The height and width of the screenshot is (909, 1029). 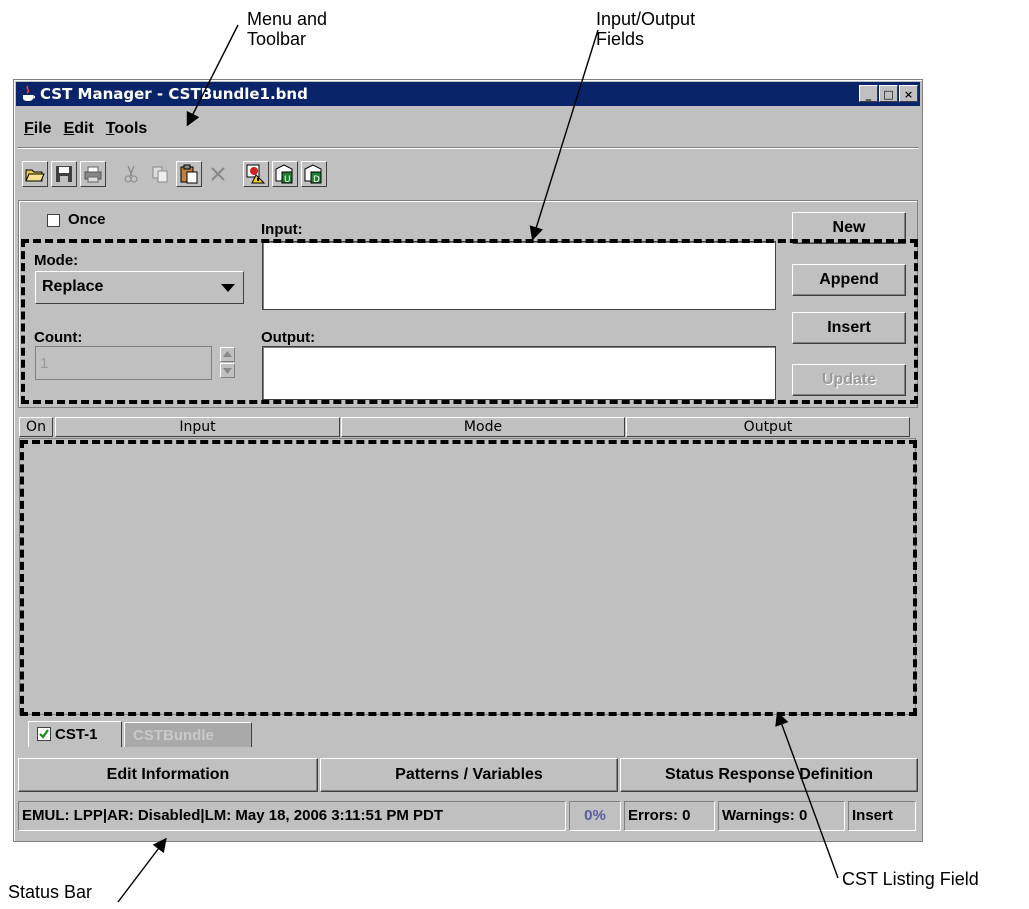 I want to click on menu-toolbar-leader, so click(x=212, y=75).